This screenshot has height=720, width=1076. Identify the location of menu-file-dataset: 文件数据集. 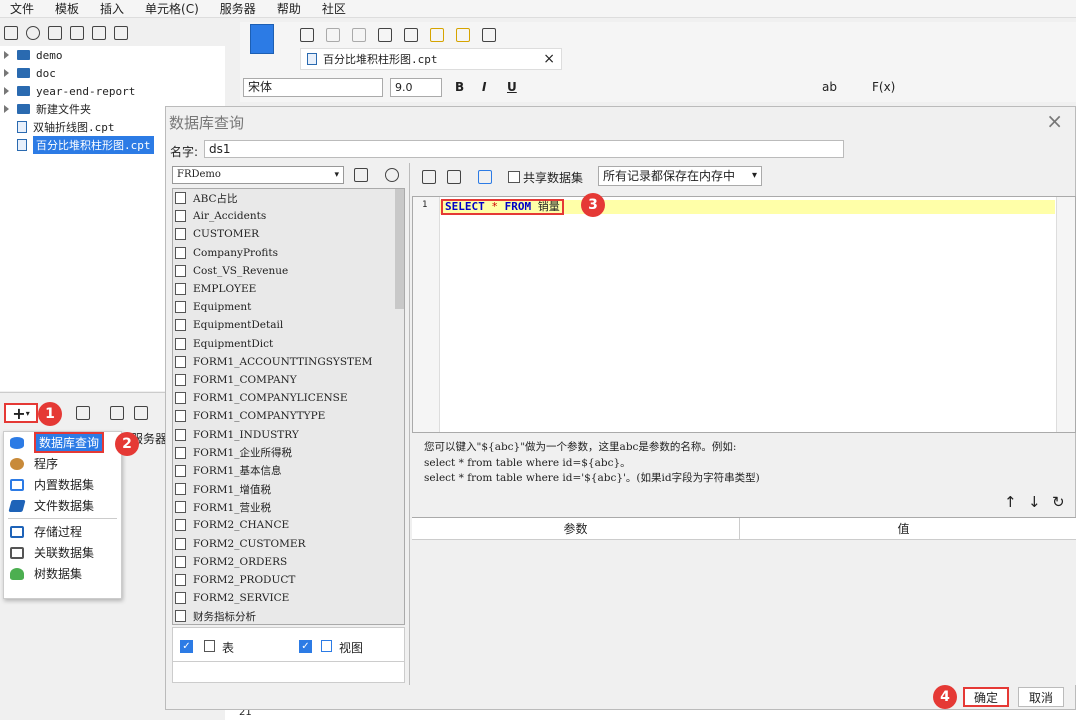
(62, 505).